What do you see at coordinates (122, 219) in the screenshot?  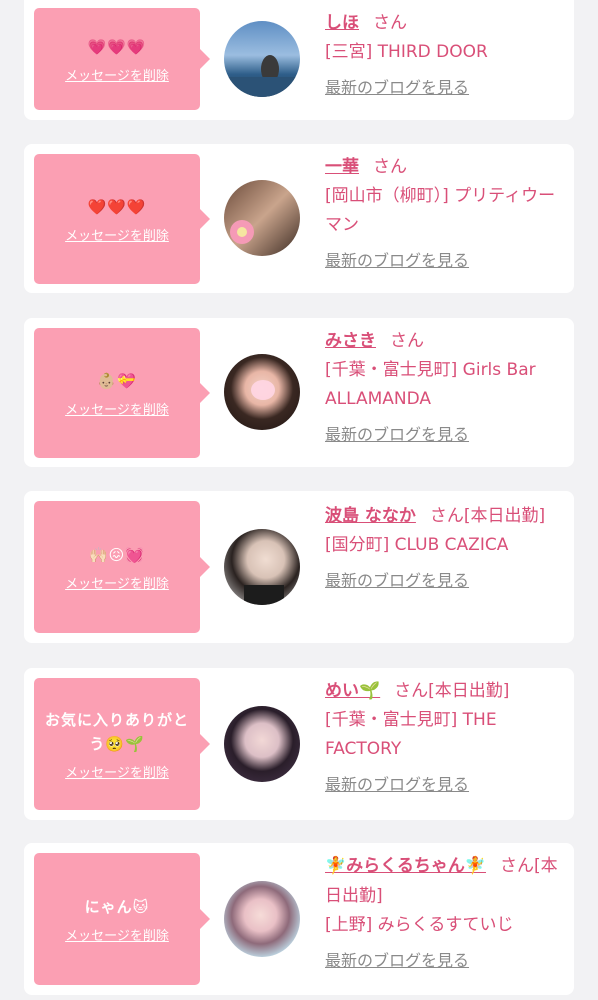 I see `message-bubble: ❤️❤️❤️ メッセージを削除` at bounding box center [122, 219].